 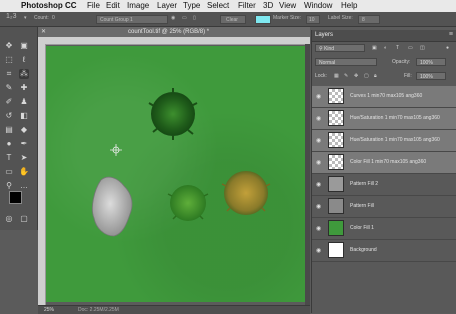 I want to click on screen-mode-icon: ▢, so click(x=24, y=219).